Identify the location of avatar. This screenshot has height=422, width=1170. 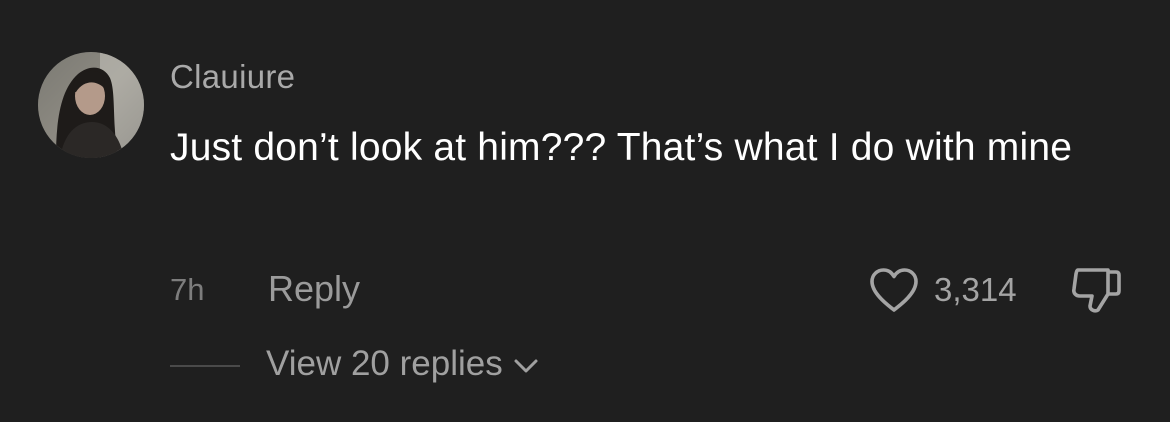
(91, 105).